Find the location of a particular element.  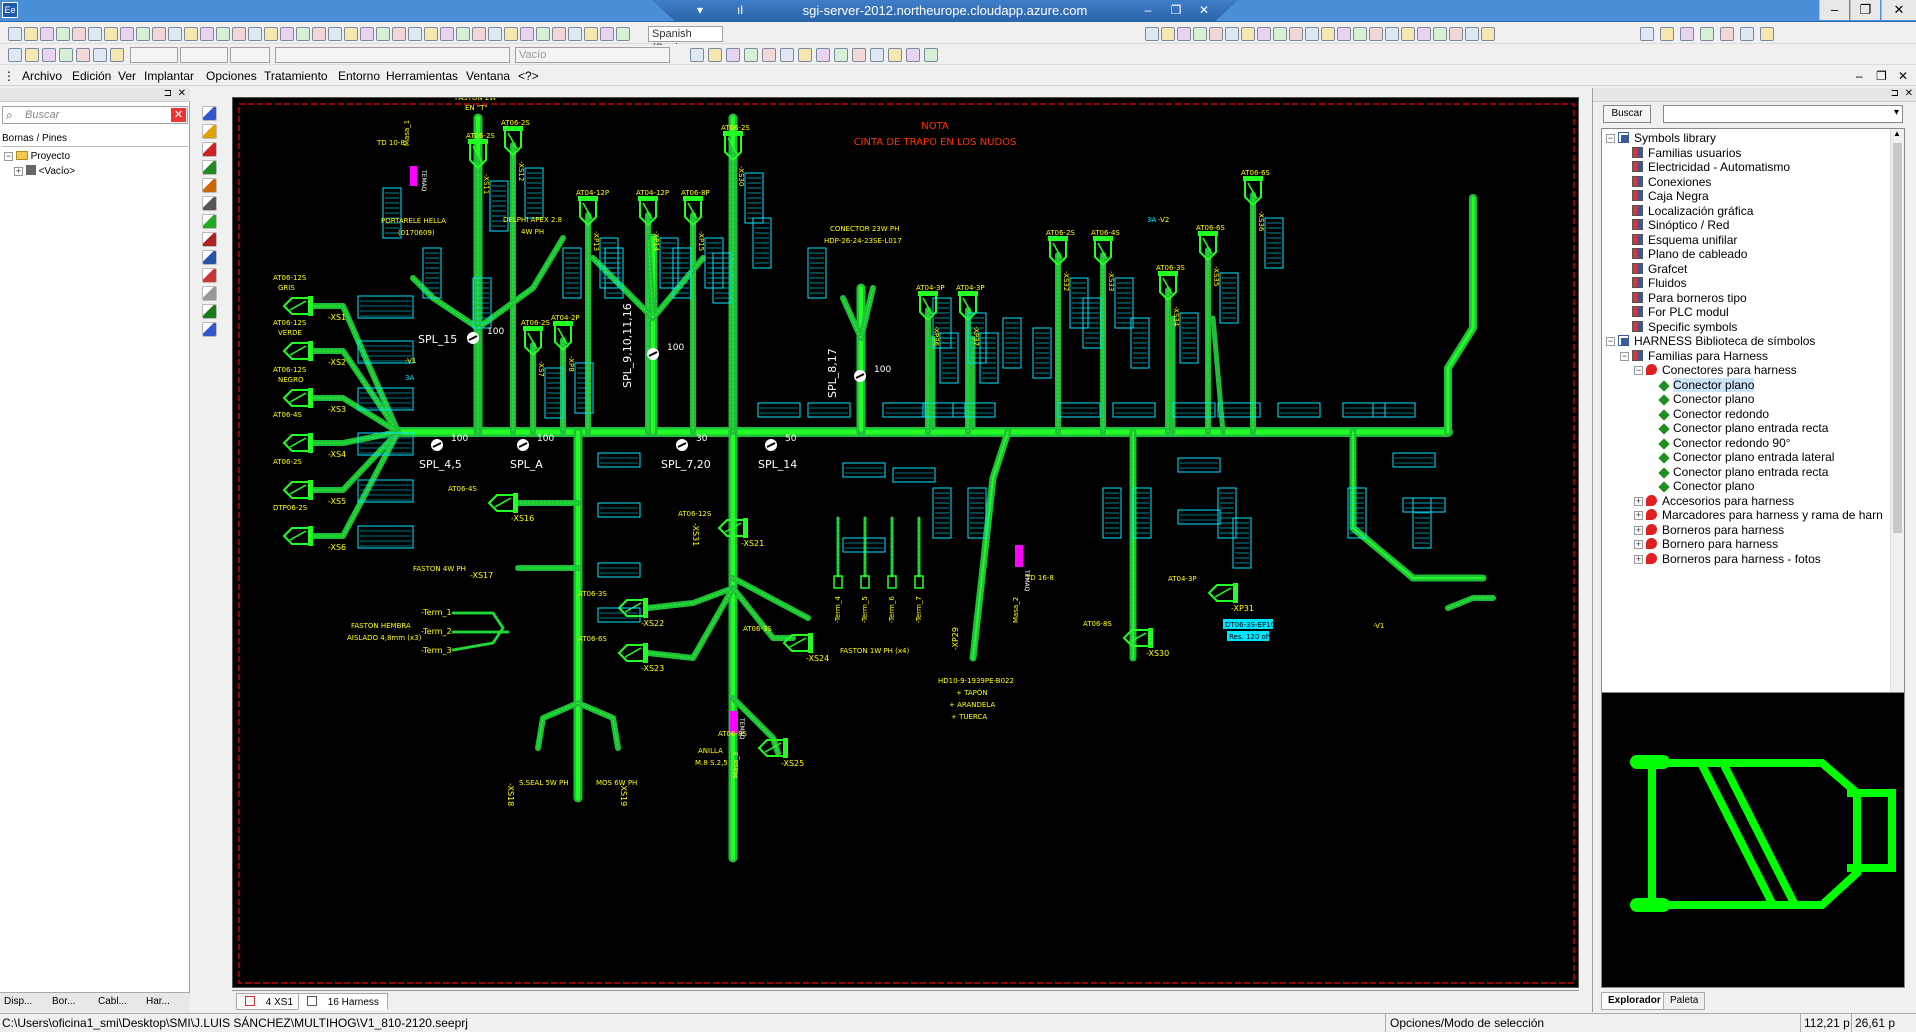

layer-combo is located at coordinates (250, 55).